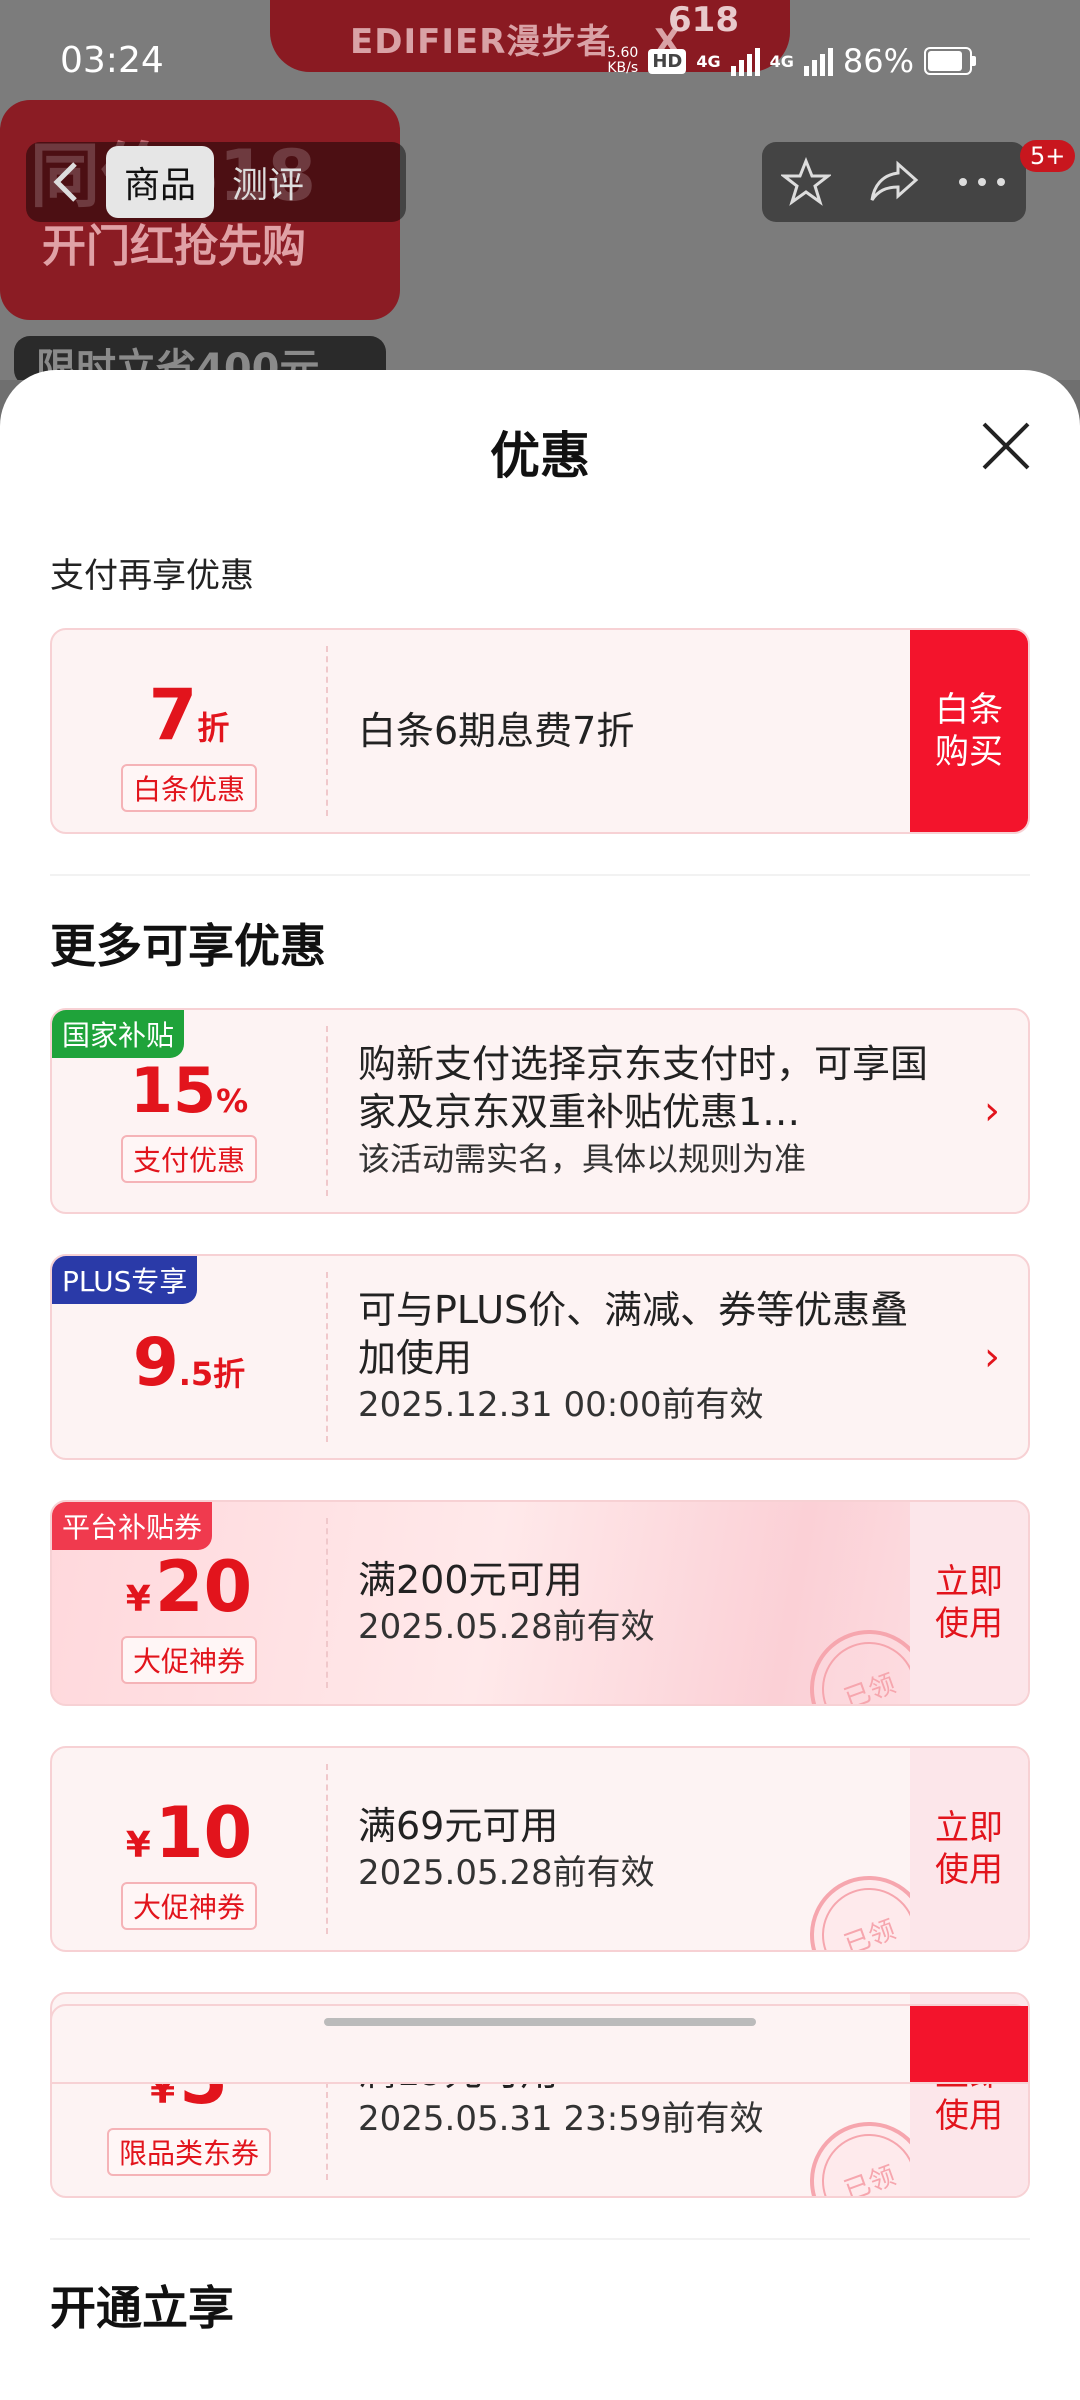  Describe the element at coordinates (540, 1849) in the screenshot. I see `coupon-card: ¥10 大促神券 满69元可用 2025.05.28前有效 已领 立即使用` at that location.